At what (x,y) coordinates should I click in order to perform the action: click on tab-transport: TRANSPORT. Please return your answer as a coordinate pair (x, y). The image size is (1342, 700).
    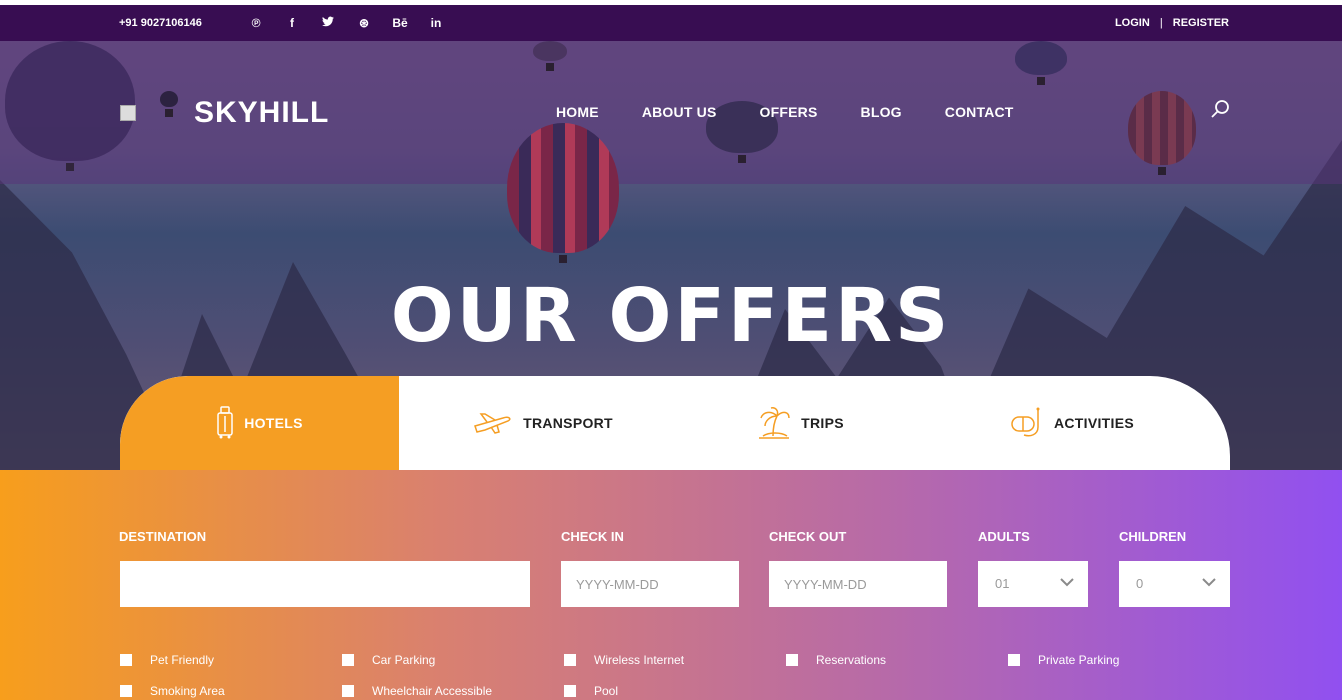
    Looking at the image, I should click on (543, 423).